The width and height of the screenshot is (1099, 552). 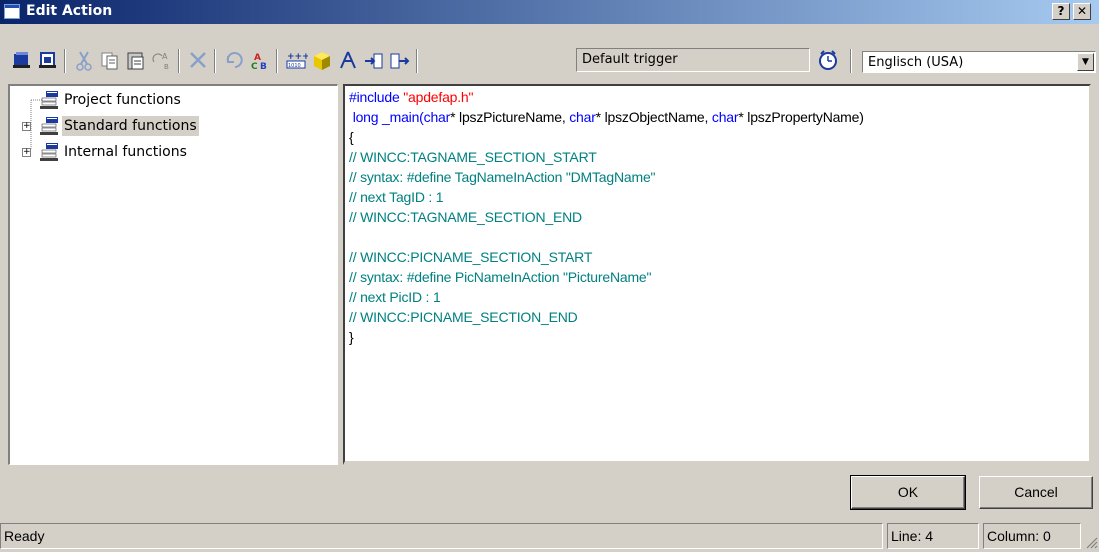 I want to click on tree-item-label: Project functions, so click(x=122, y=100).